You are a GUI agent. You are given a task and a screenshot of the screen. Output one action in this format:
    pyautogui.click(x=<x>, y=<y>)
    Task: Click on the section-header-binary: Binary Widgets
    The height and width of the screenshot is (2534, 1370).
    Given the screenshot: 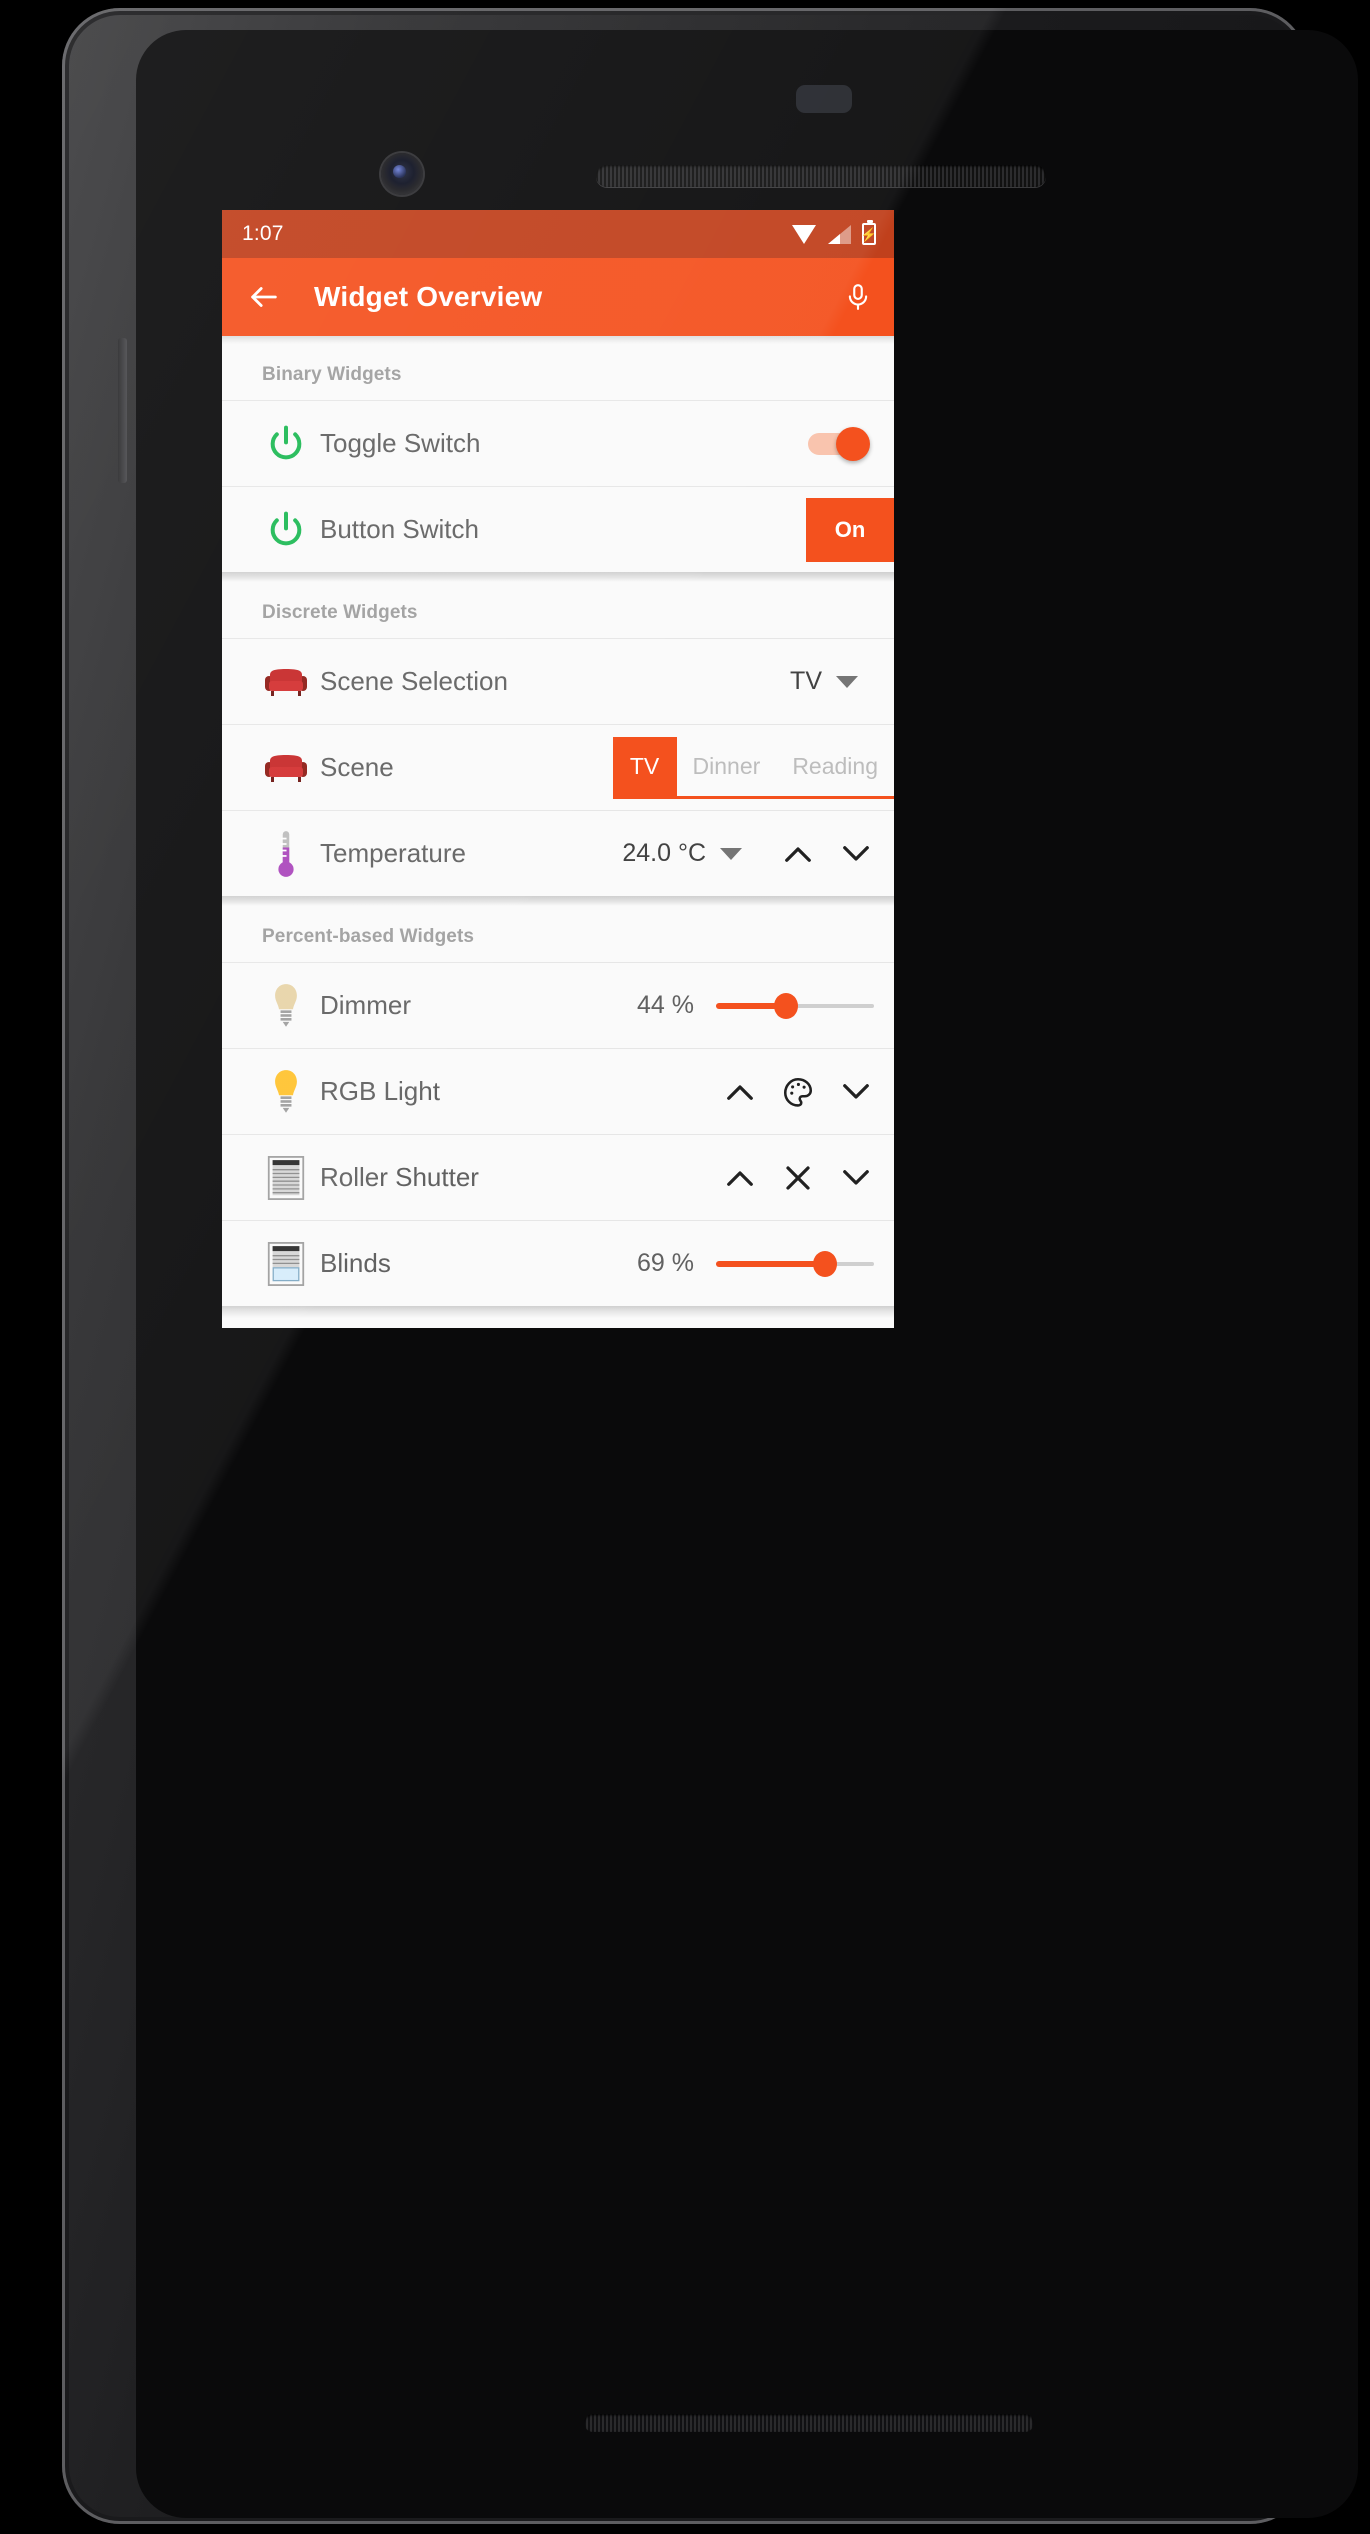 What is the action you would take?
    pyautogui.click(x=332, y=374)
    